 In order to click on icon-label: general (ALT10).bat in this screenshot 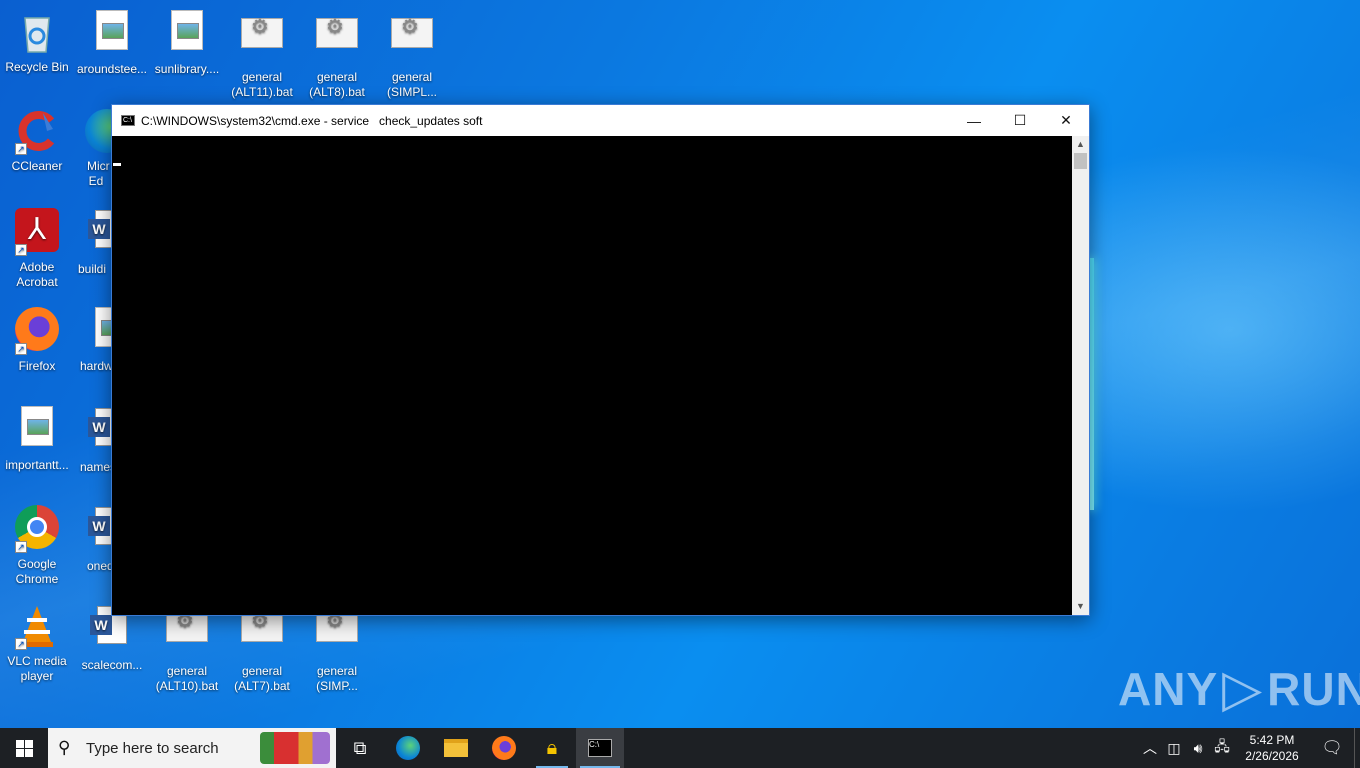, I will do `click(187, 678)`.